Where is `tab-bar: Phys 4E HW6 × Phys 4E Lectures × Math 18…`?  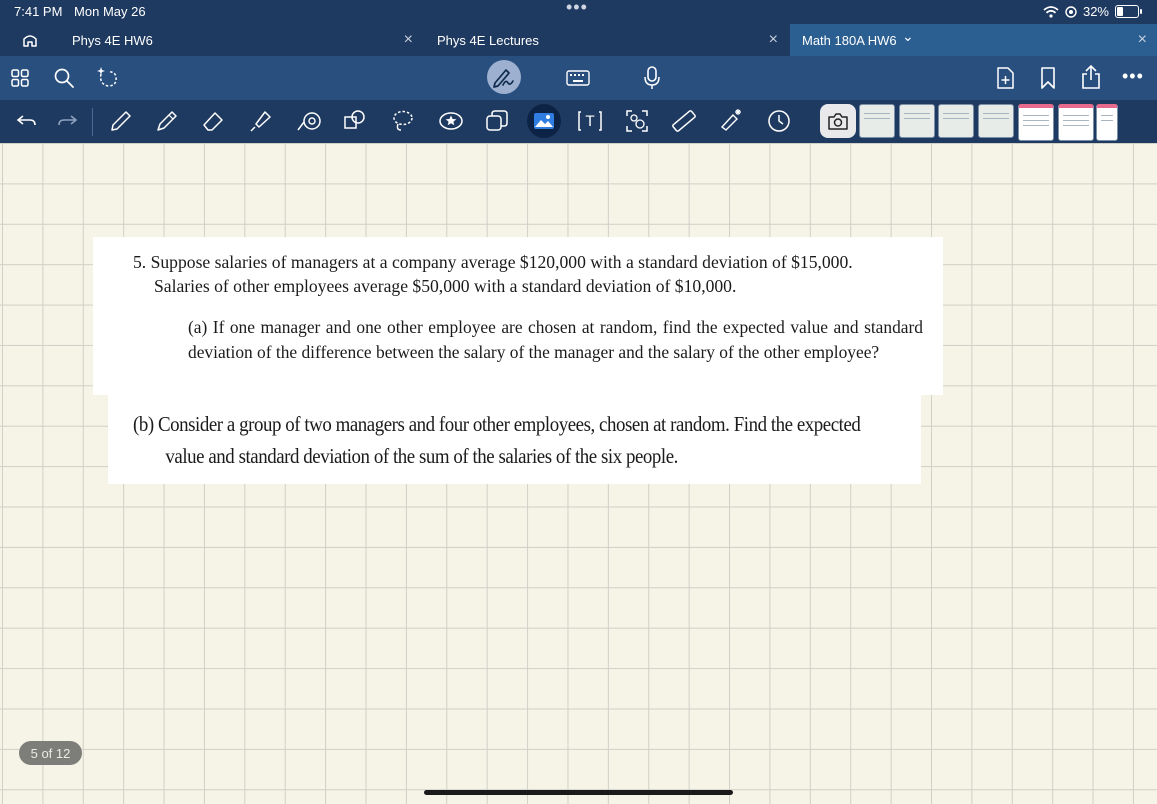 tab-bar: Phys 4E HW6 × Phys 4E Lectures × Math 18… is located at coordinates (578, 40).